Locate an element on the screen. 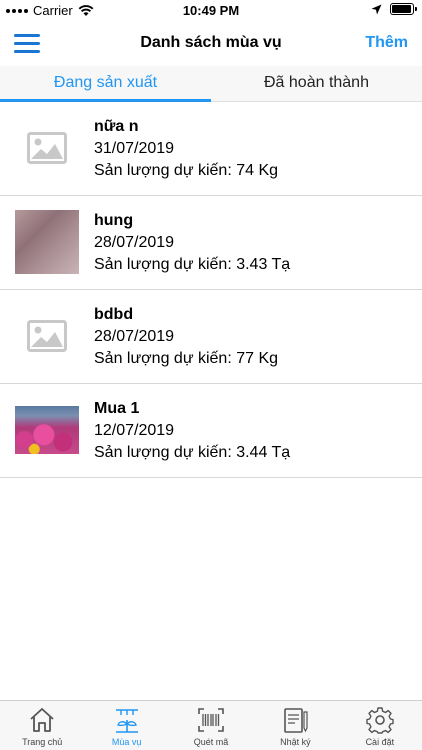  tab-label: Cài đặt is located at coordinates (380, 742).